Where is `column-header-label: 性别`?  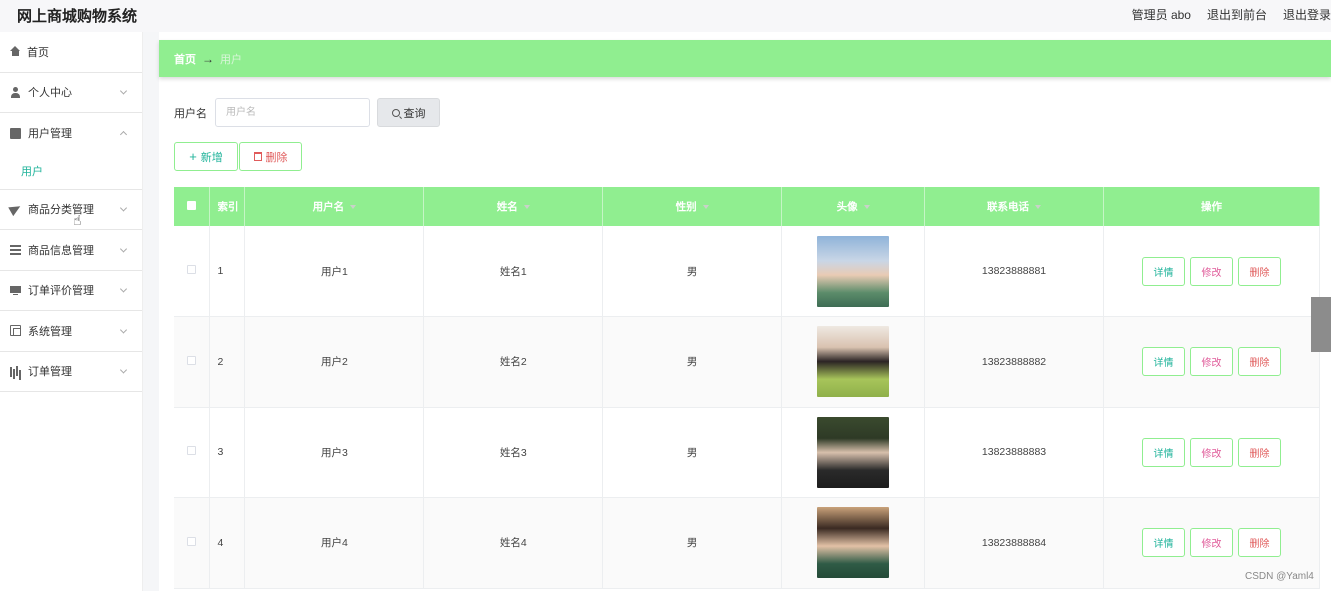 column-header-label: 性别 is located at coordinates (686, 207).